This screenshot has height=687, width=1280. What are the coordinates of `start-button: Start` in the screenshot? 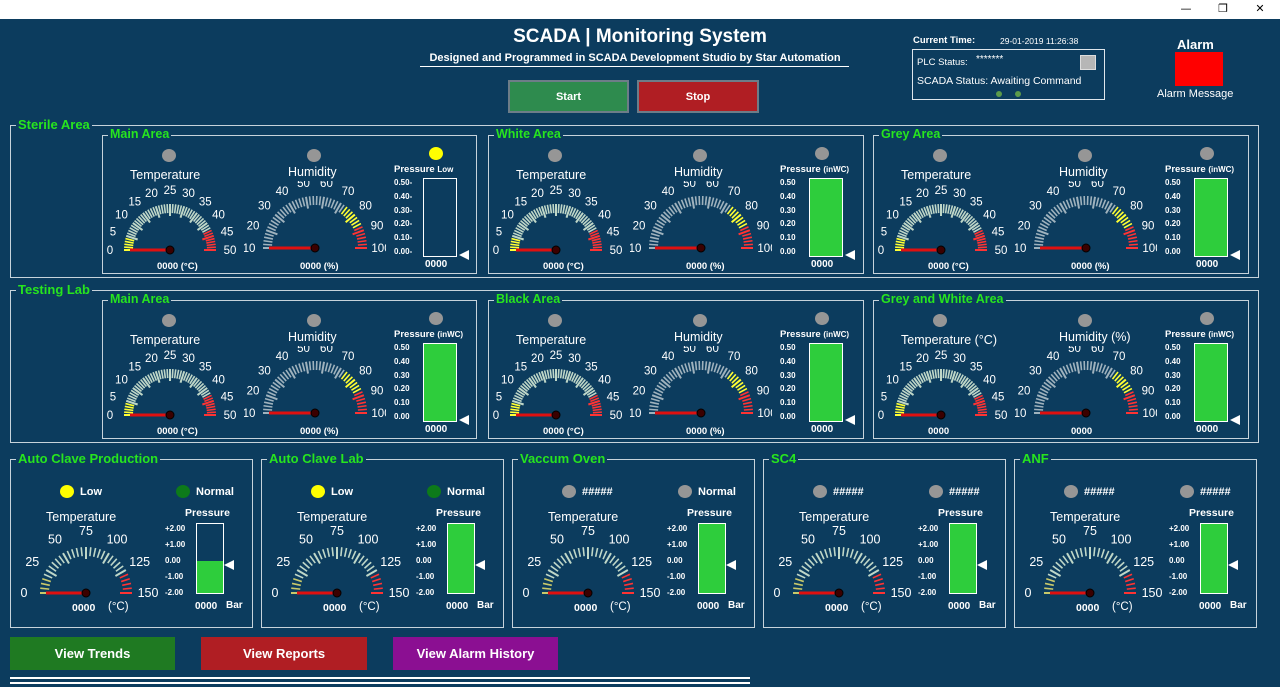 It's located at (568, 96).